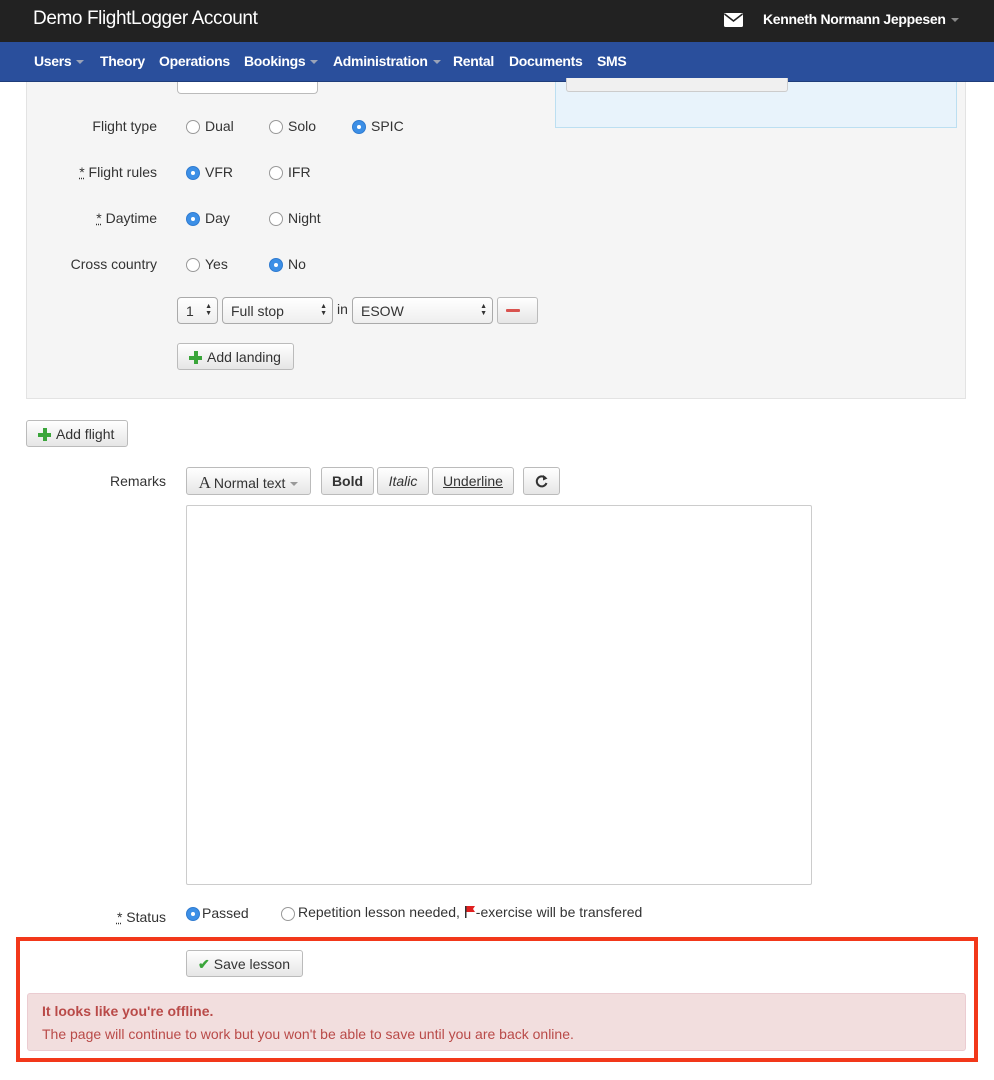  I want to click on bold-button: Bold, so click(347, 481).